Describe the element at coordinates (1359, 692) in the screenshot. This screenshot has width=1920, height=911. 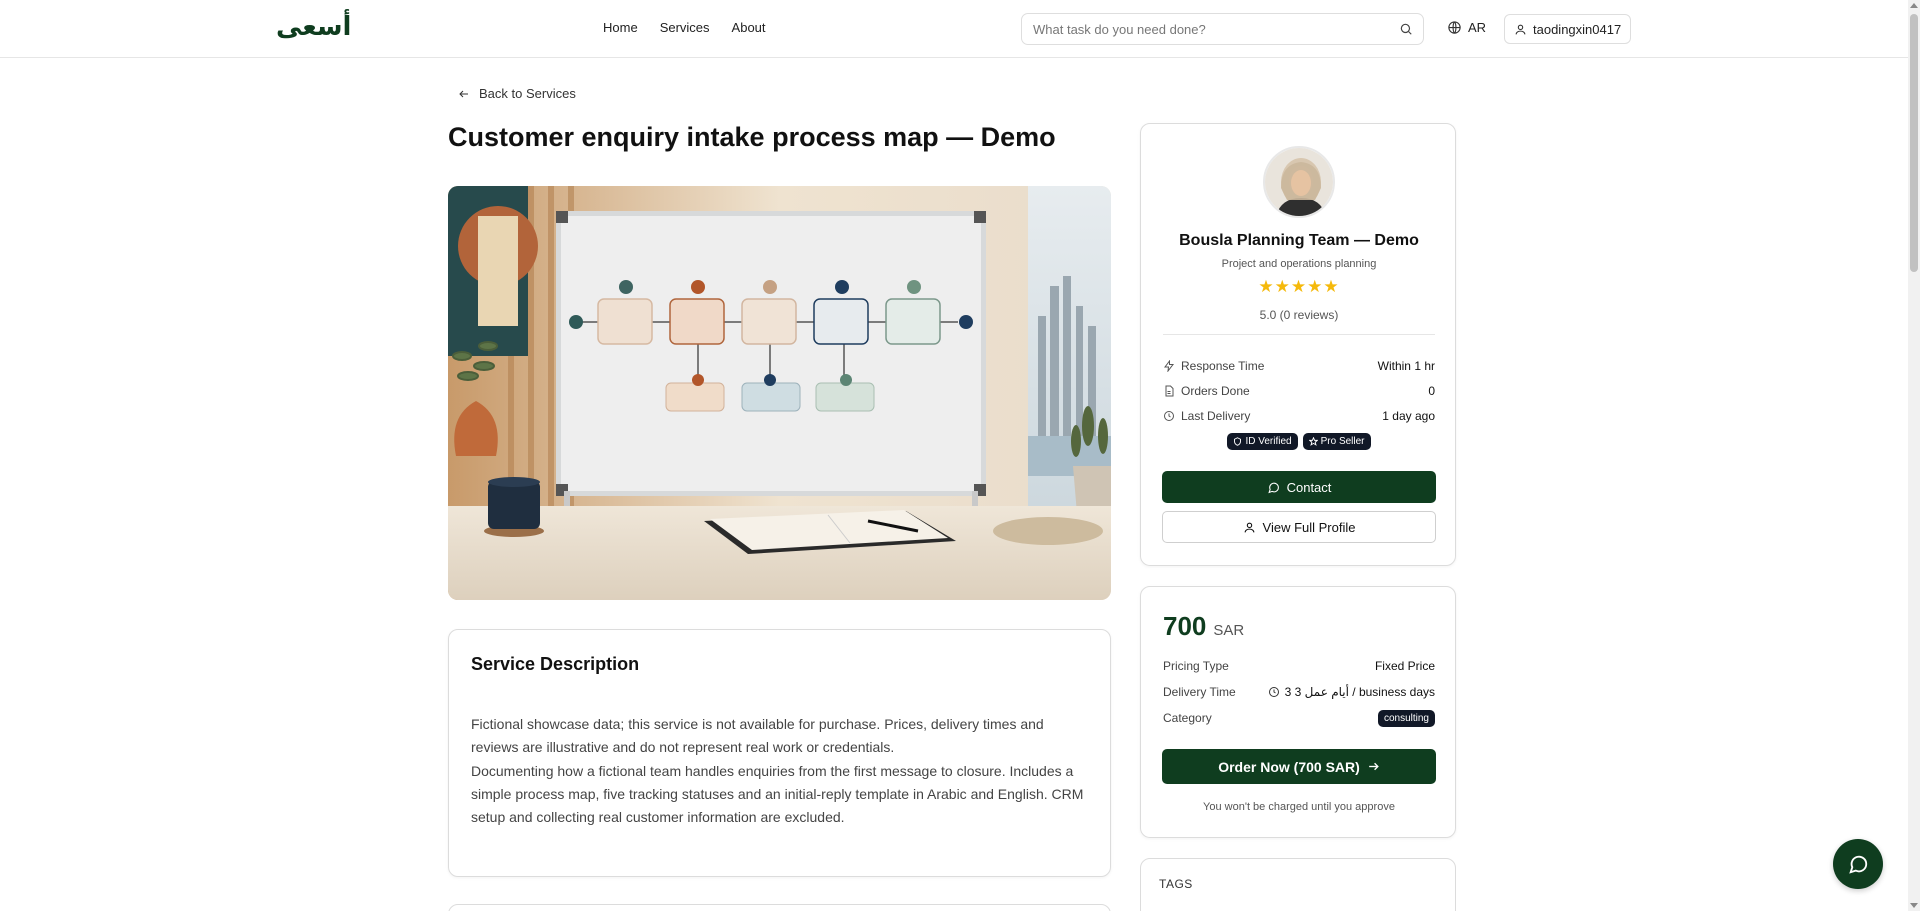
I see `delivery-time-value: 3 3 أيام عمل / business days` at that location.